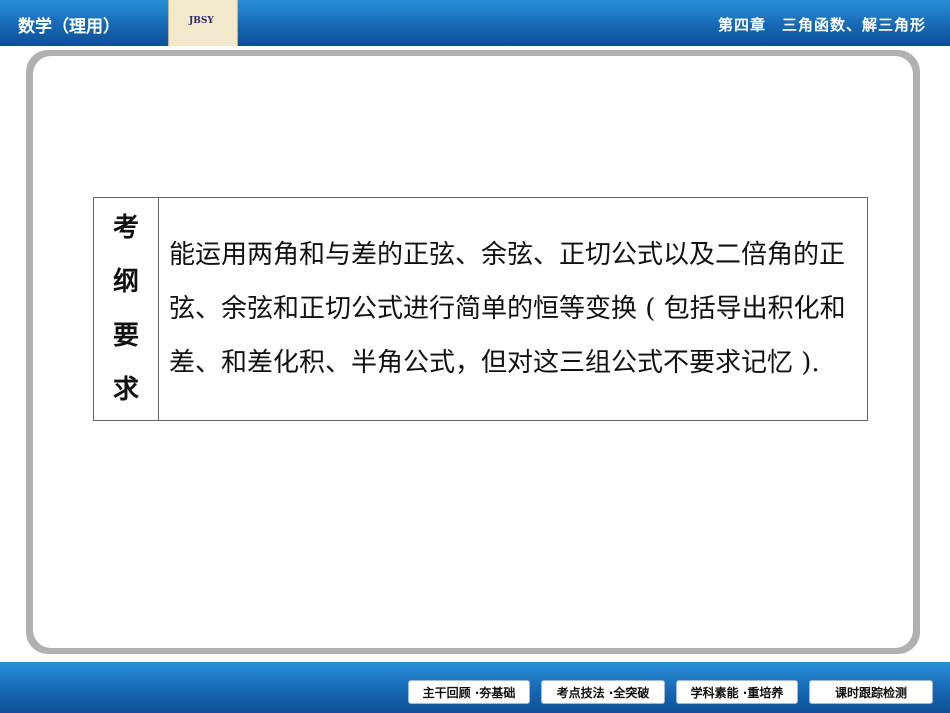  I want to click on label-char: 考, so click(125, 228).